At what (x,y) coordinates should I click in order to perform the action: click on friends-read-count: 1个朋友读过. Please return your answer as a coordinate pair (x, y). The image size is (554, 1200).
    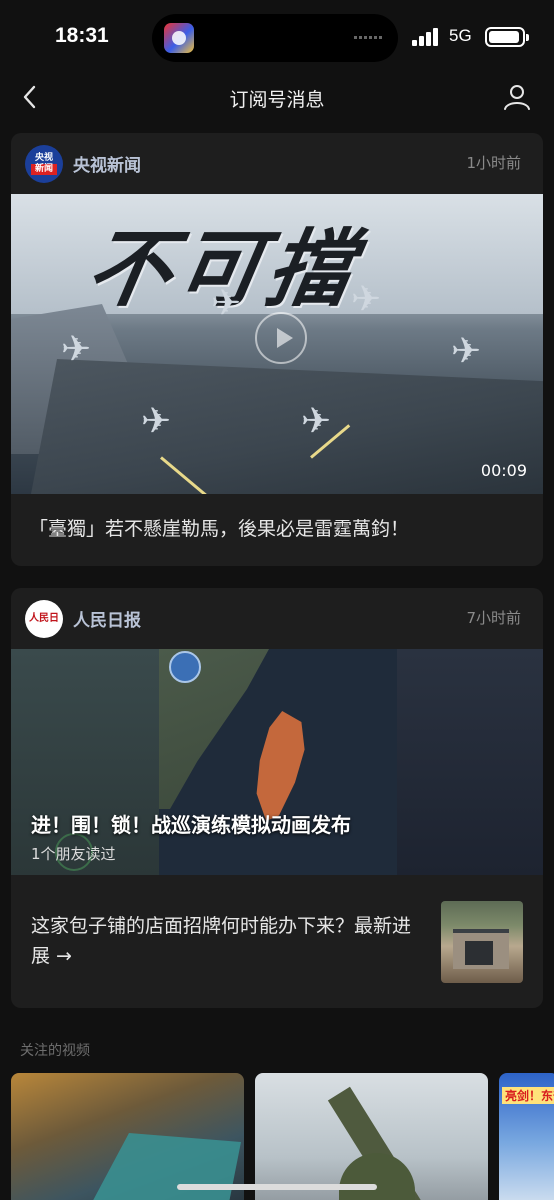
    Looking at the image, I should click on (73, 854).